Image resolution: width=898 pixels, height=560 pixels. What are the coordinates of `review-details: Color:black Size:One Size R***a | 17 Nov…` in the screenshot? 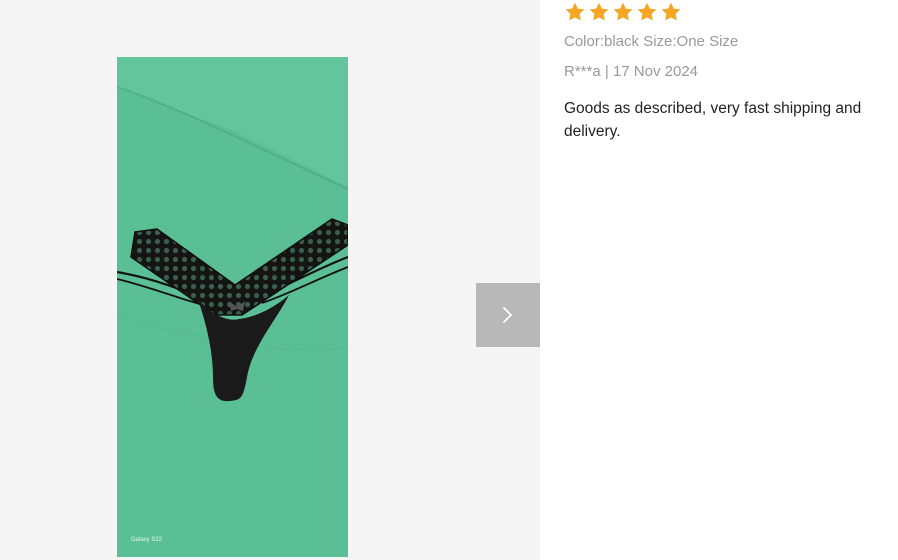 It's located at (724, 71).